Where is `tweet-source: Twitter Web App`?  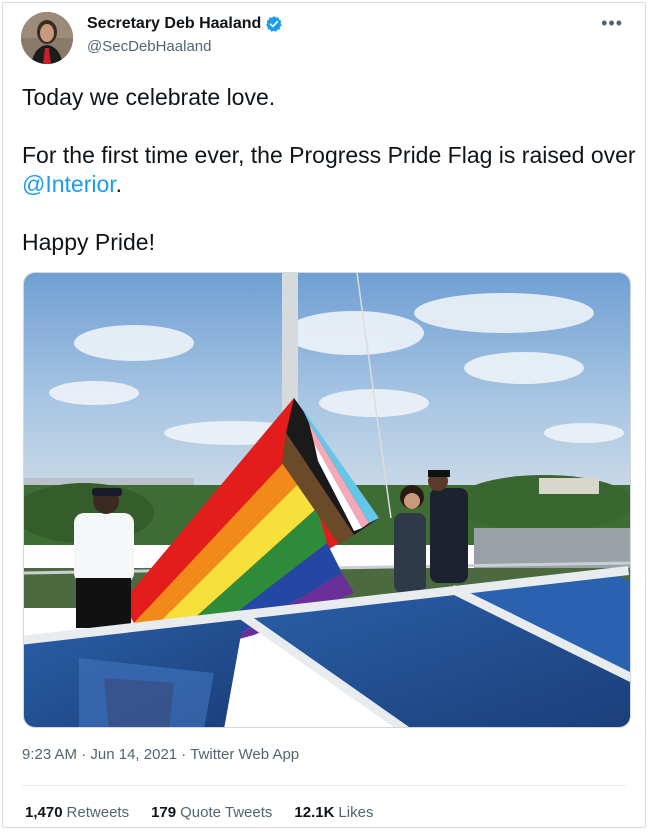
tweet-source: Twitter Web App is located at coordinates (244, 754).